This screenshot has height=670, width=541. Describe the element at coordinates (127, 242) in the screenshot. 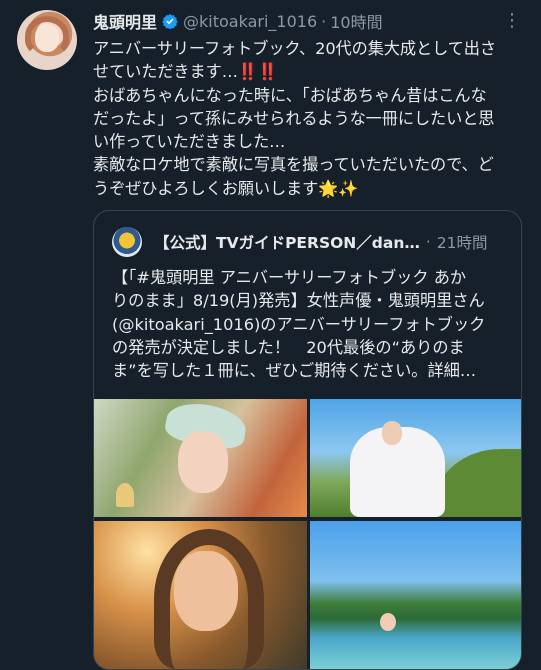

I see `quoted-avatar` at that location.